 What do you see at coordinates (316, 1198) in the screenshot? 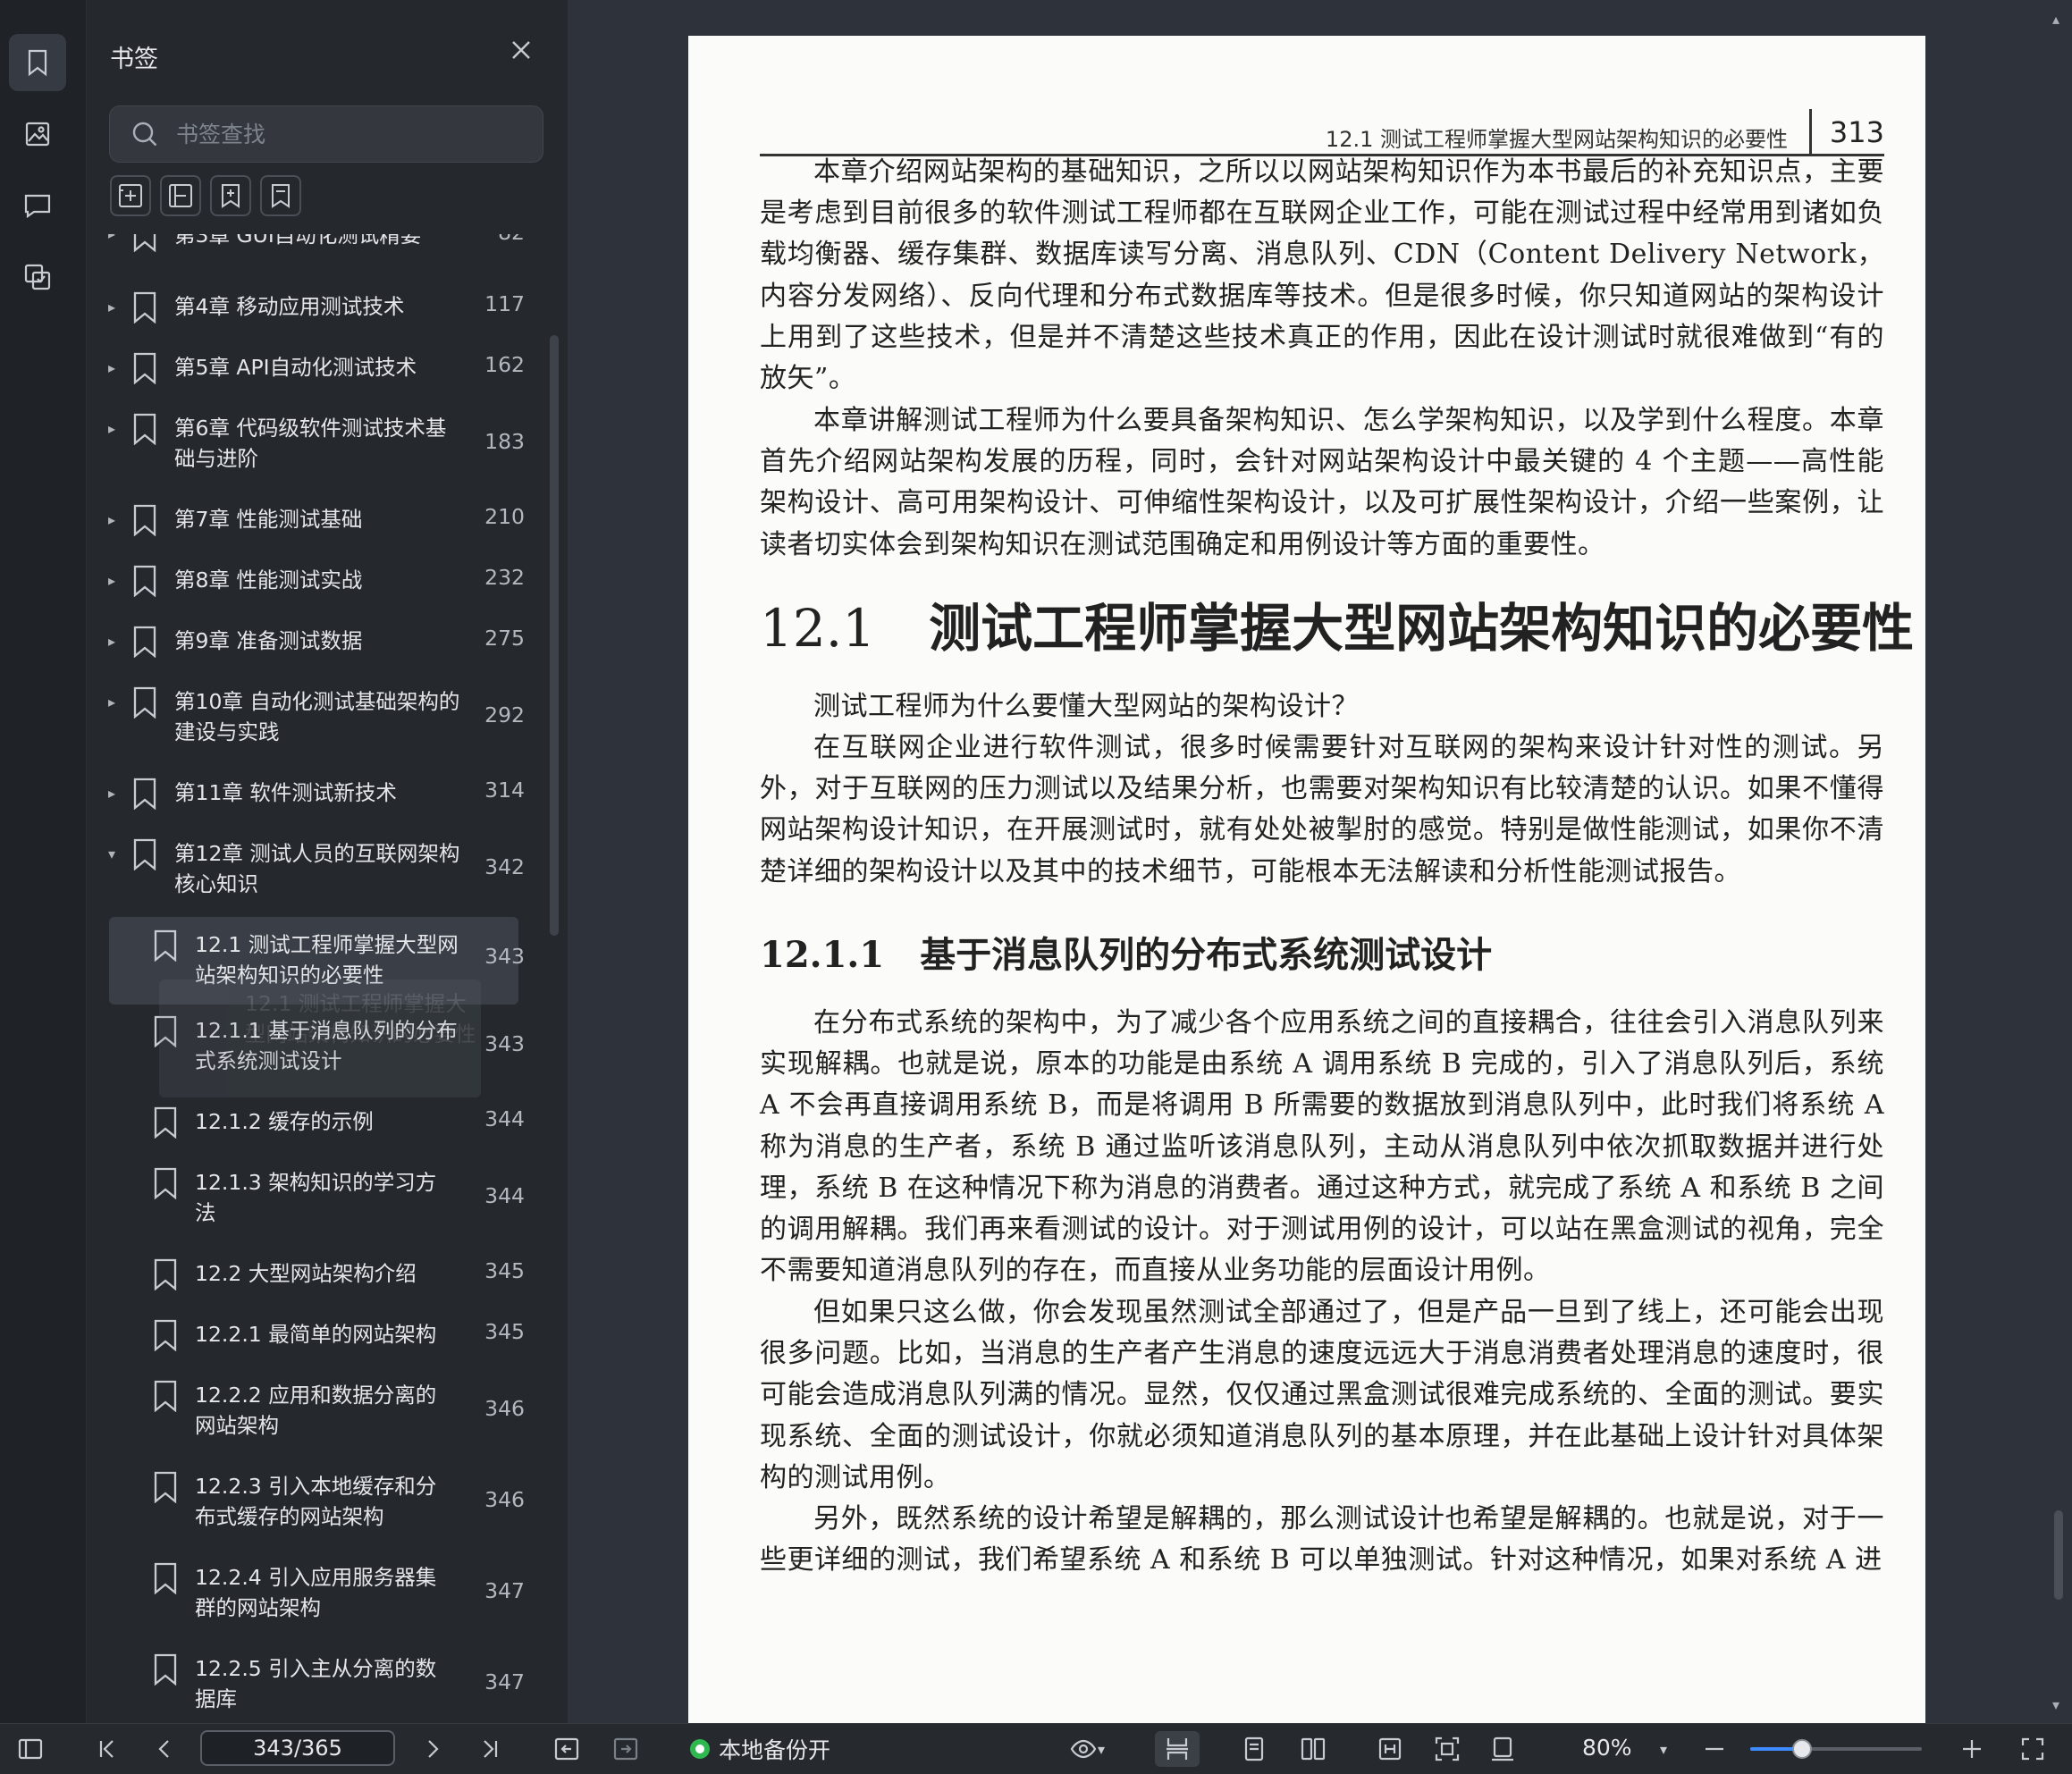
I see `bookmark-label: 12.1.3 架构知识的学习方法` at bounding box center [316, 1198].